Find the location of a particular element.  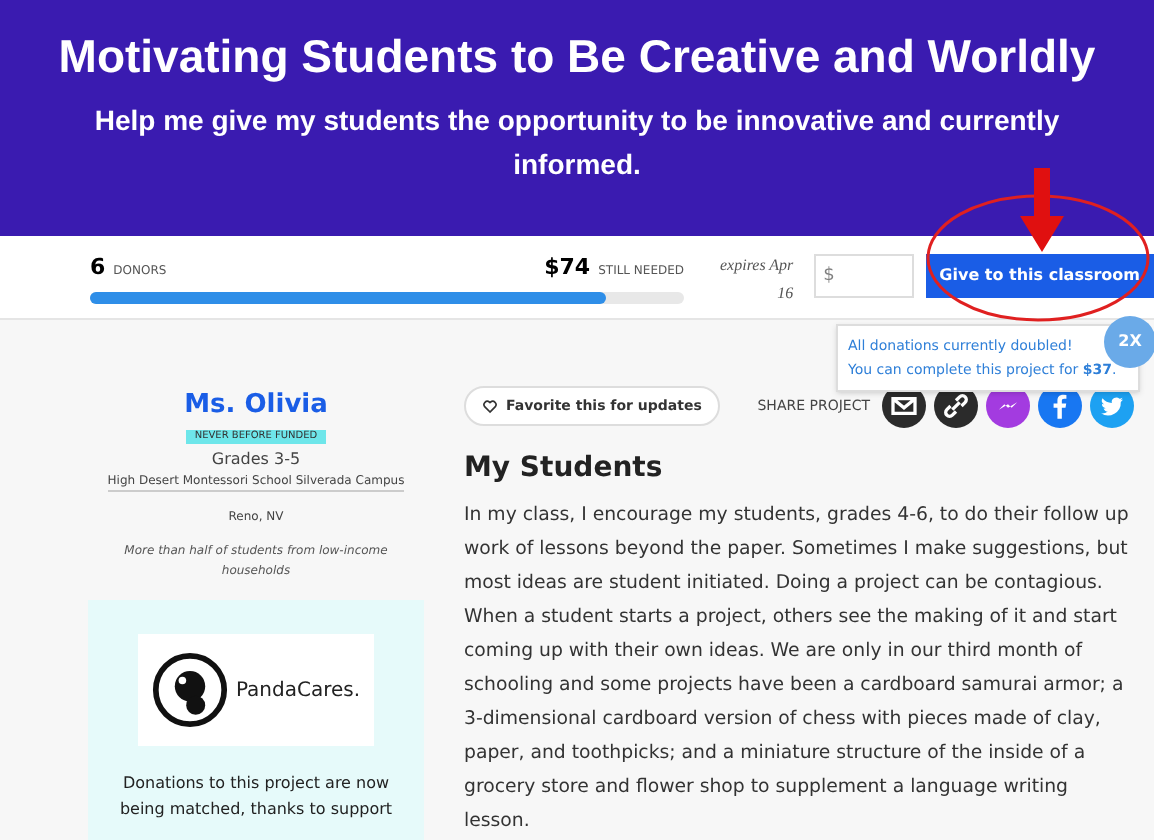

amount-needed: $74 is located at coordinates (567, 268).